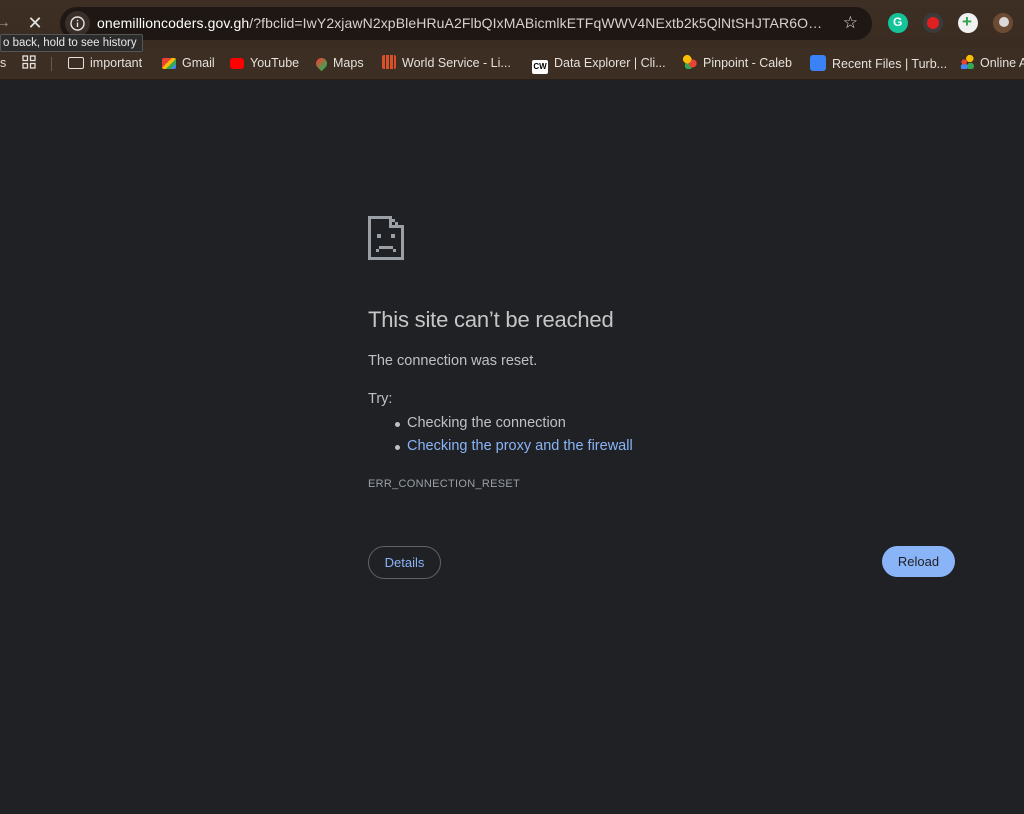 The height and width of the screenshot is (814, 1024). I want to click on error-title: This site can’t be reached, so click(491, 319).